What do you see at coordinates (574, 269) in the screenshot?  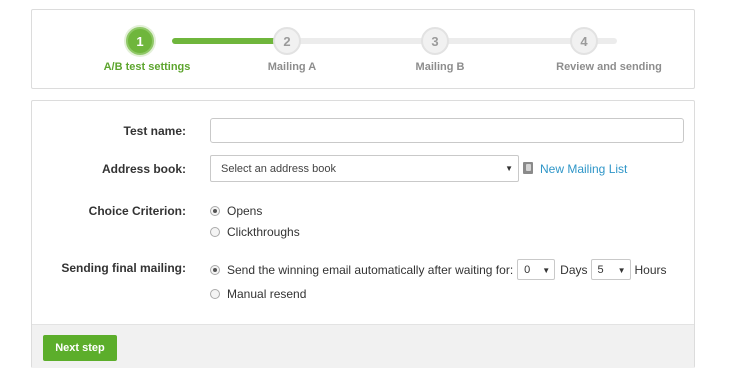 I see `days-unit-label: Days` at bounding box center [574, 269].